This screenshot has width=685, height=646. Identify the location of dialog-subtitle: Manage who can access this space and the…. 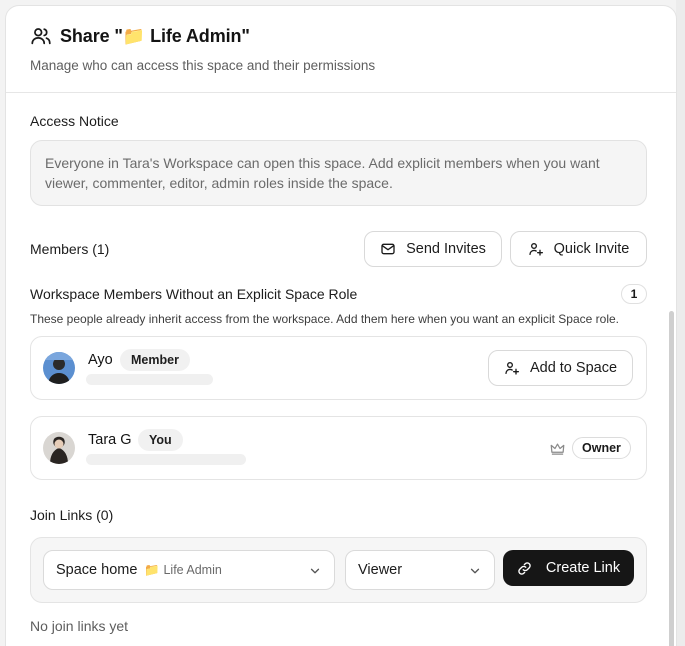
(203, 65).